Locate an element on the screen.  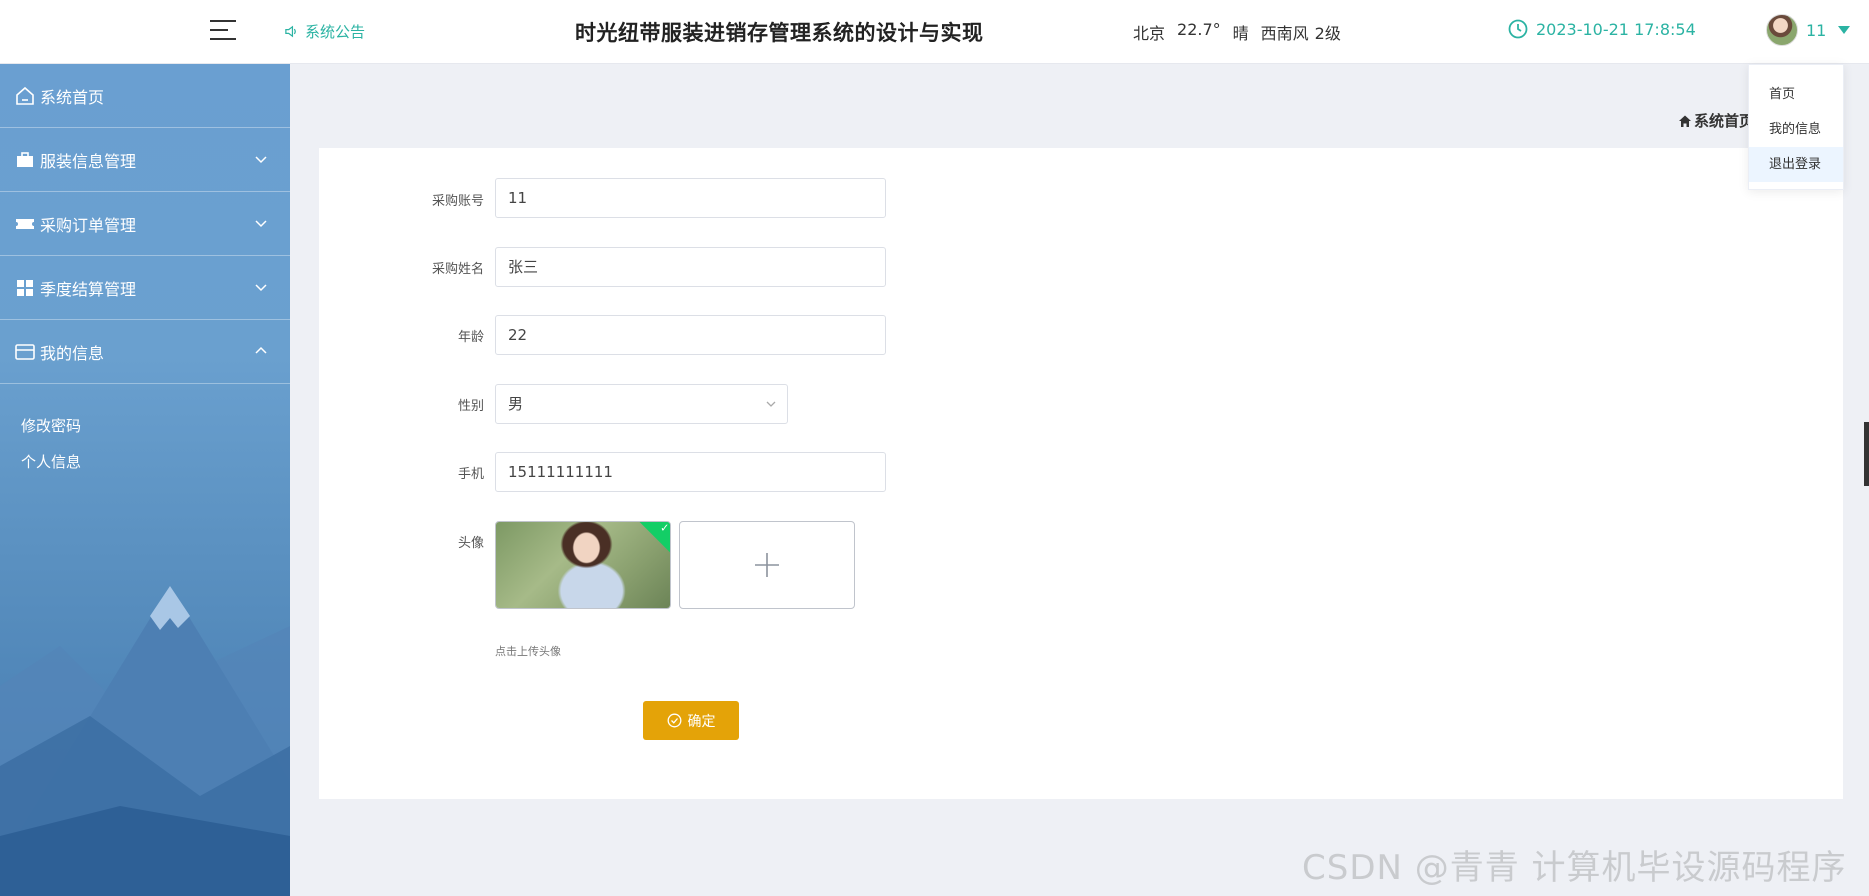
confirm-button: 确定 is located at coordinates (691, 720).